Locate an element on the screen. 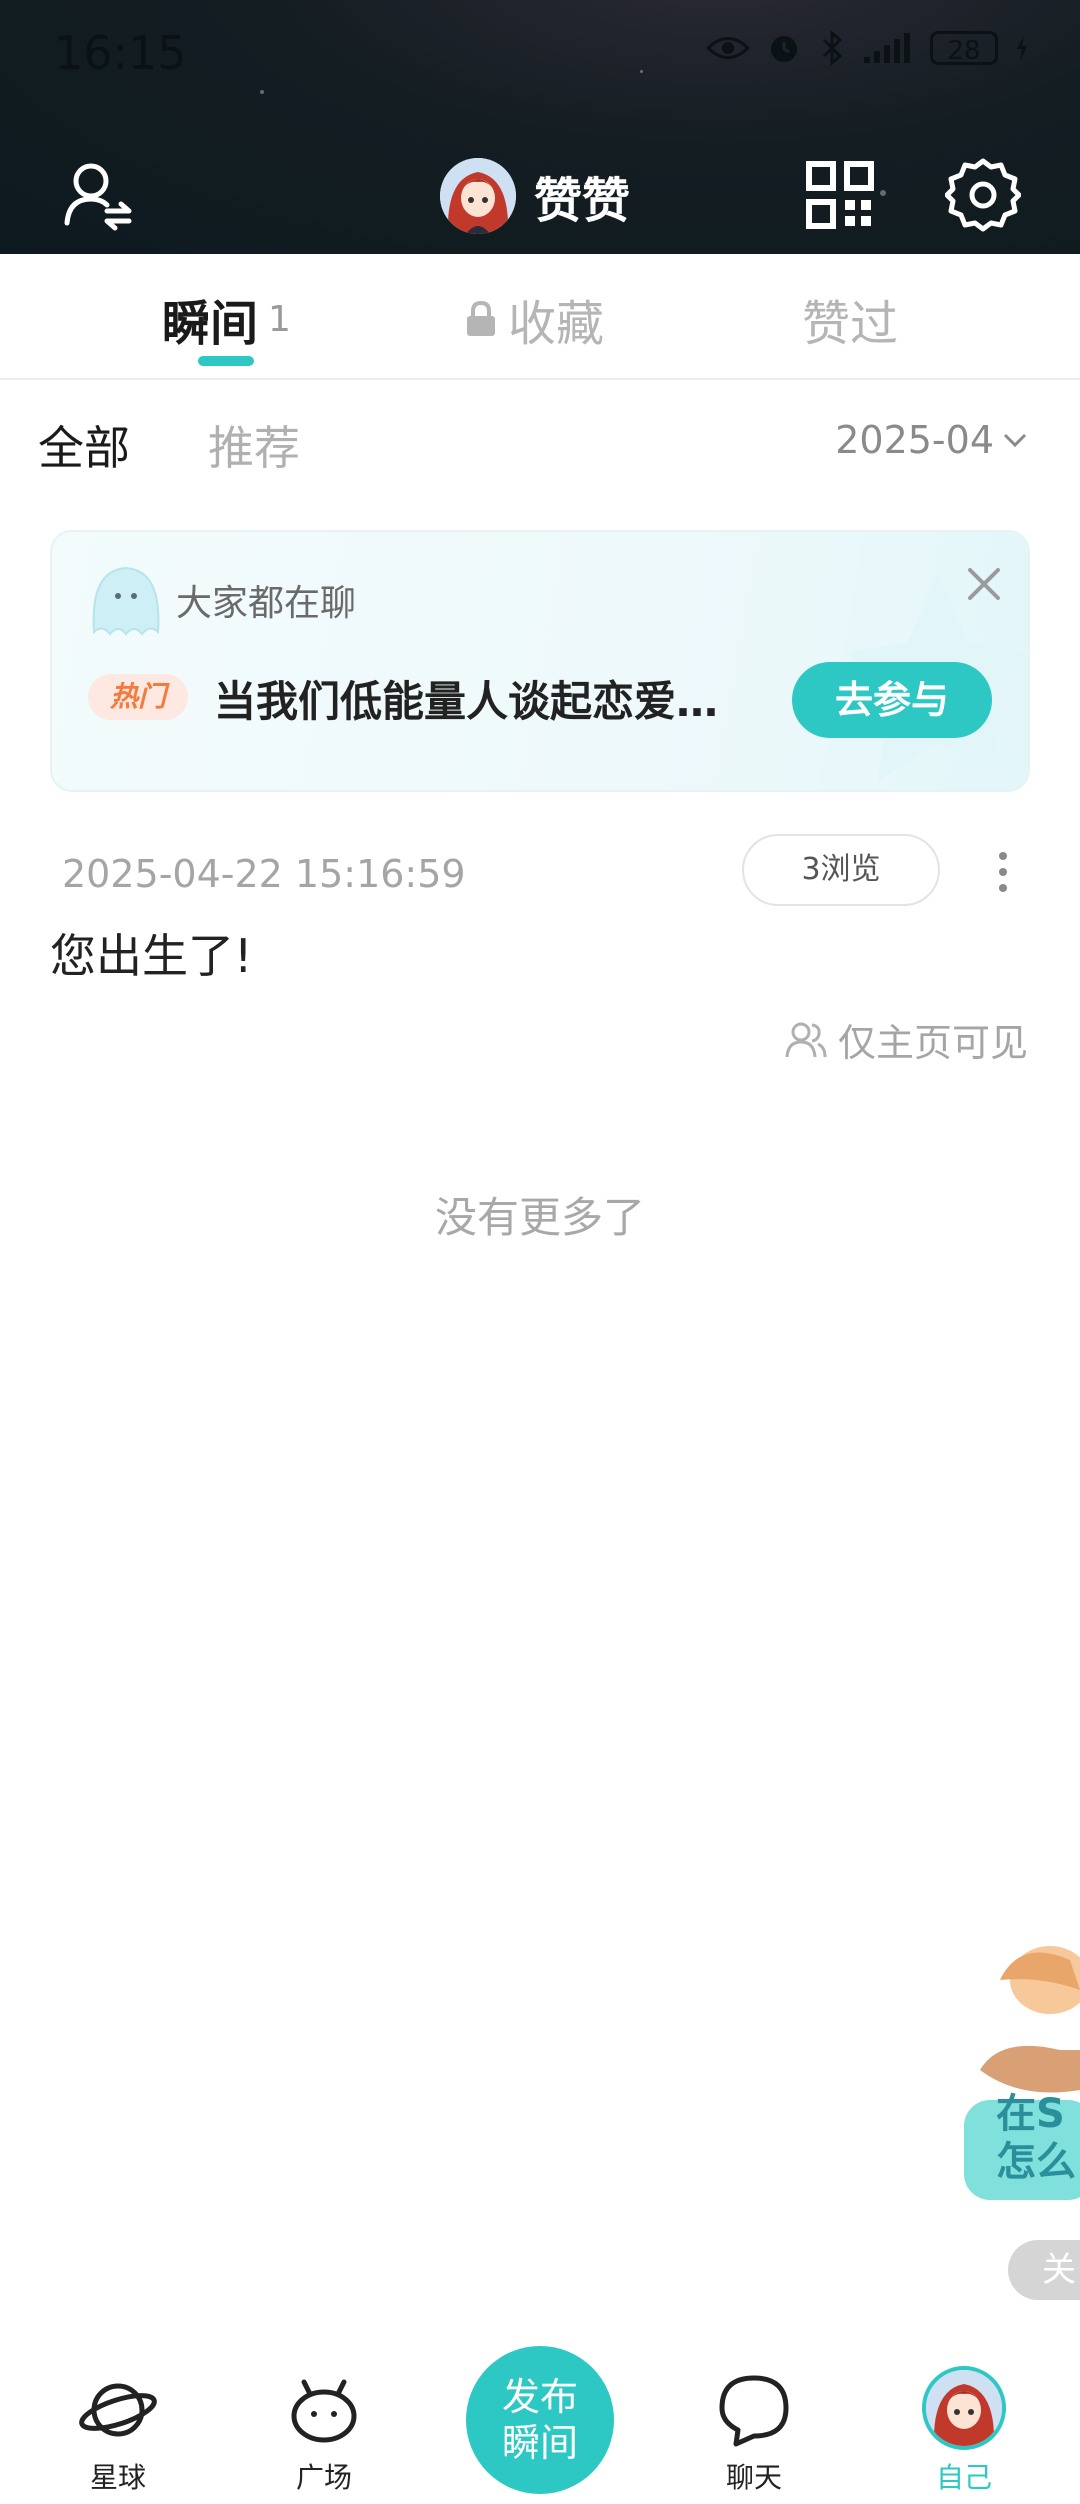 The width and height of the screenshot is (1080, 2504). eye-icon is located at coordinates (728, 48).